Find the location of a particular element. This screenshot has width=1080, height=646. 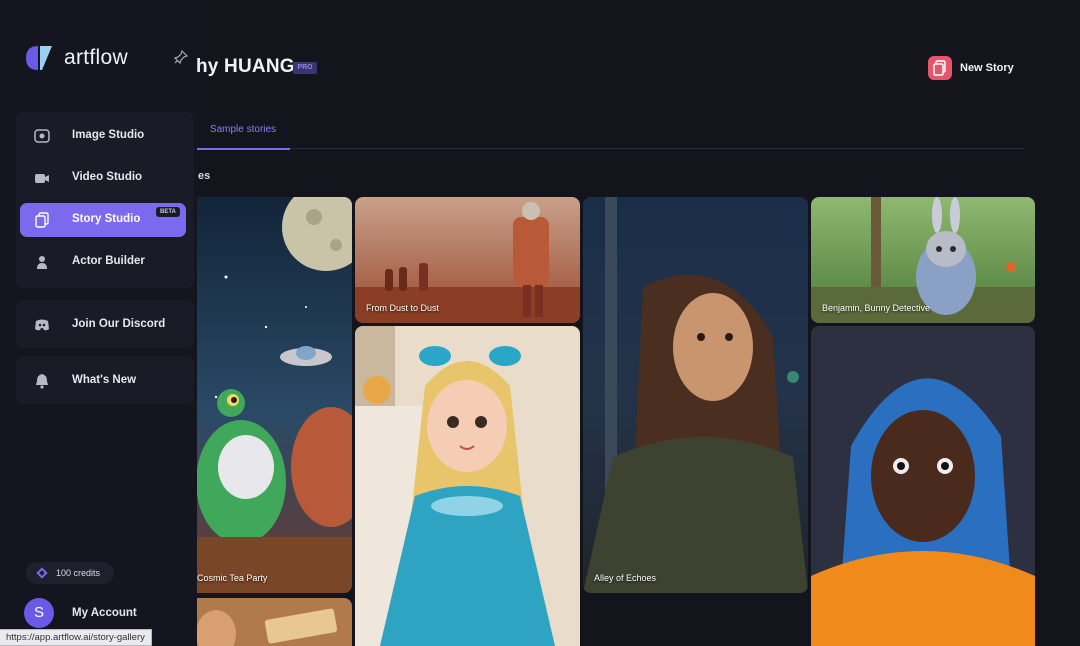

person-icon is located at coordinates (42, 262).